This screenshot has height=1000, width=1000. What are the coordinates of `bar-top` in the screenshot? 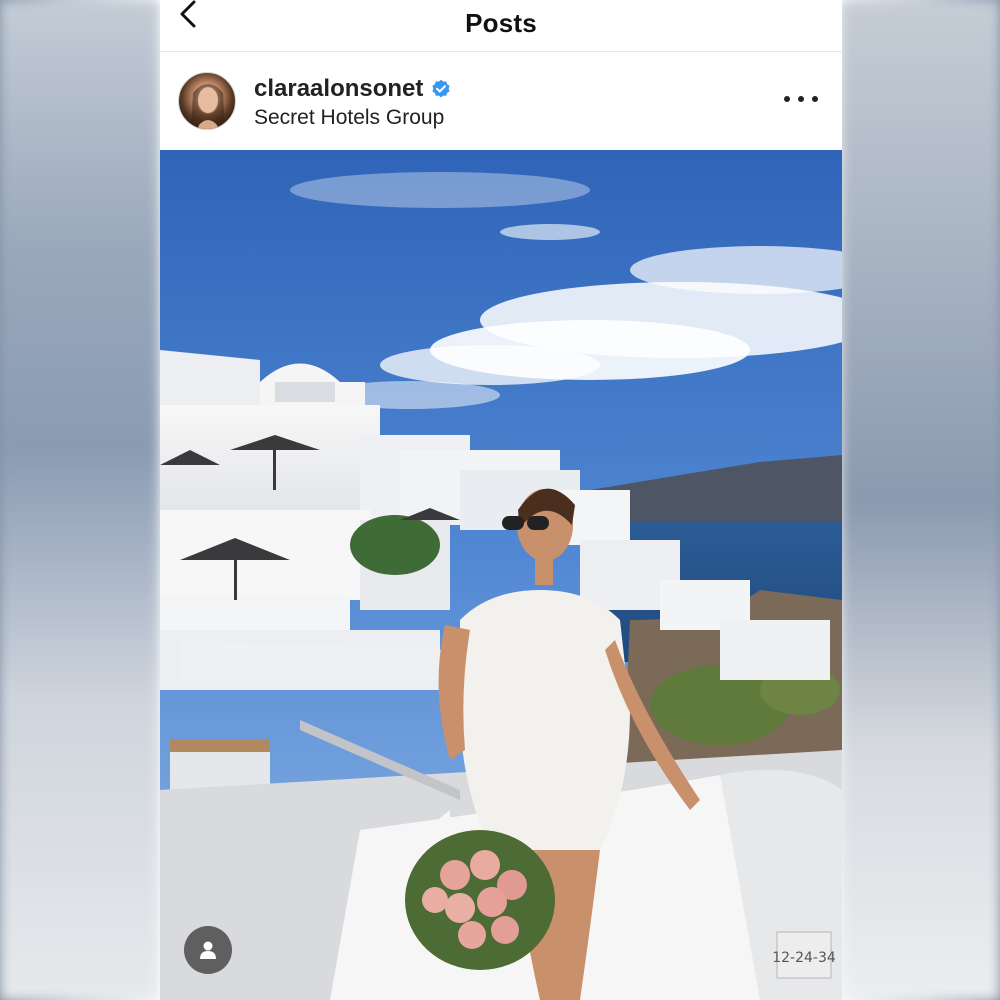 It's located at (220, 746).